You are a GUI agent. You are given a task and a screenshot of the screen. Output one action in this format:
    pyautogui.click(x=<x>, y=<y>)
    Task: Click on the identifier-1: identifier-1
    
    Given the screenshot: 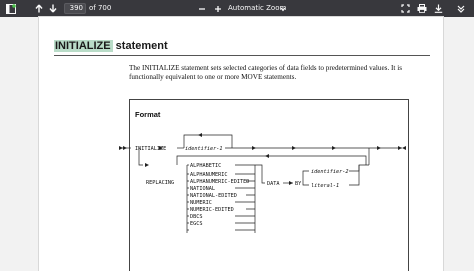 What is the action you would take?
    pyautogui.click(x=203, y=149)
    